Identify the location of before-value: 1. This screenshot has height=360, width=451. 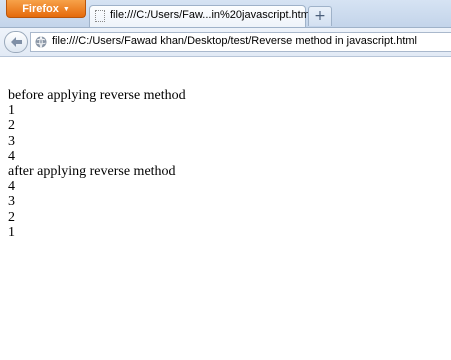
(11, 111).